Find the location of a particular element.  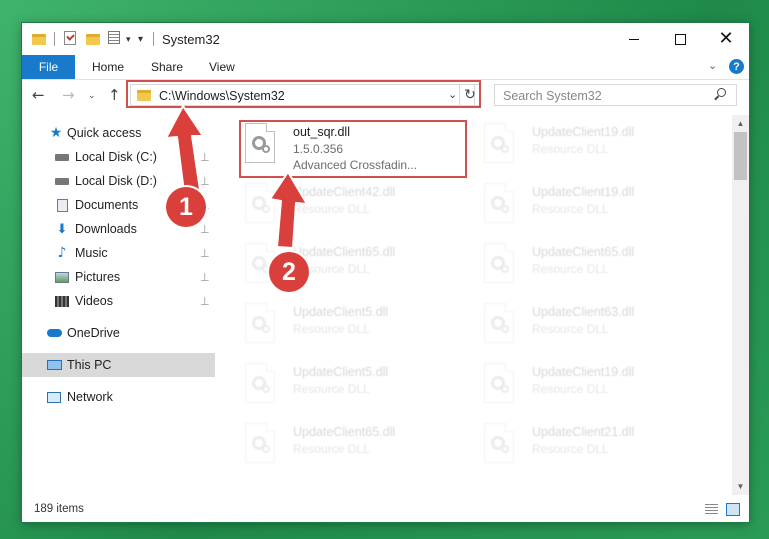

maximize-button is located at coordinates (680, 39).